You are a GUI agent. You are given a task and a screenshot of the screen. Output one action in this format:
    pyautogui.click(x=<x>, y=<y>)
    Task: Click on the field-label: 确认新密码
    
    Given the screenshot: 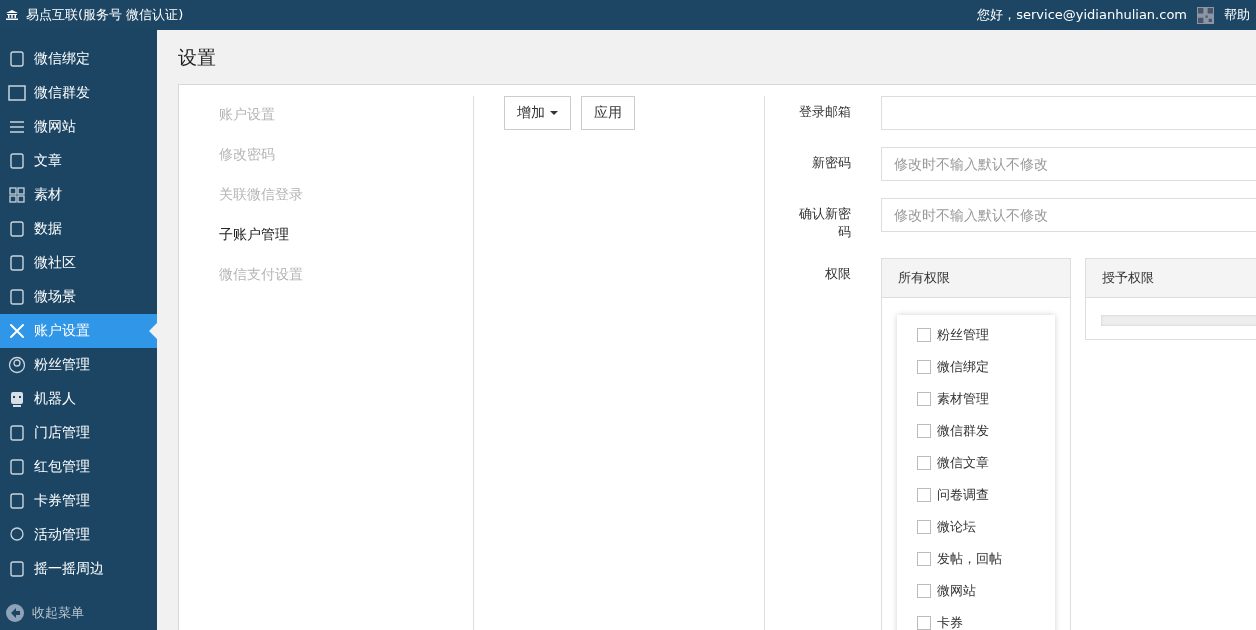 What is the action you would take?
    pyautogui.click(x=824, y=223)
    